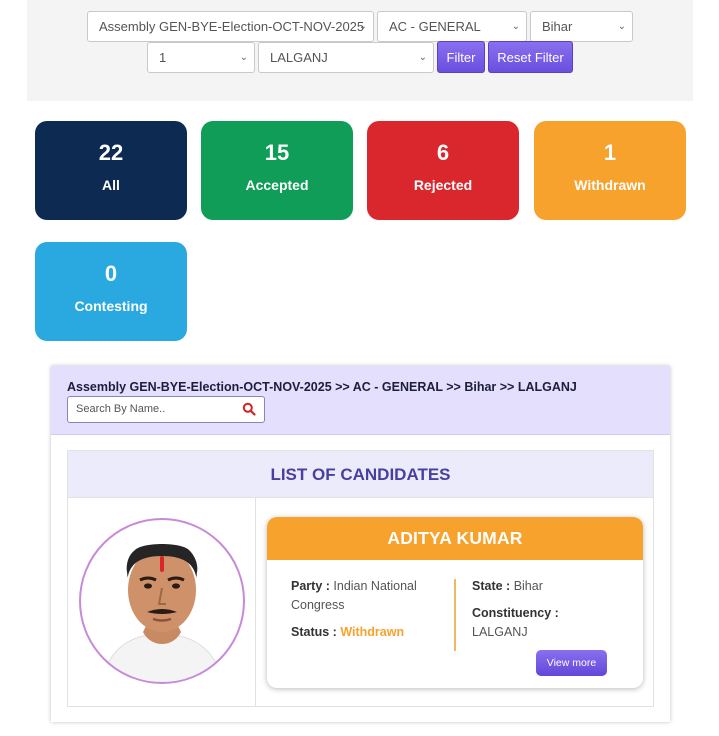  What do you see at coordinates (314, 632) in the screenshot?
I see `status-label: Status :` at bounding box center [314, 632].